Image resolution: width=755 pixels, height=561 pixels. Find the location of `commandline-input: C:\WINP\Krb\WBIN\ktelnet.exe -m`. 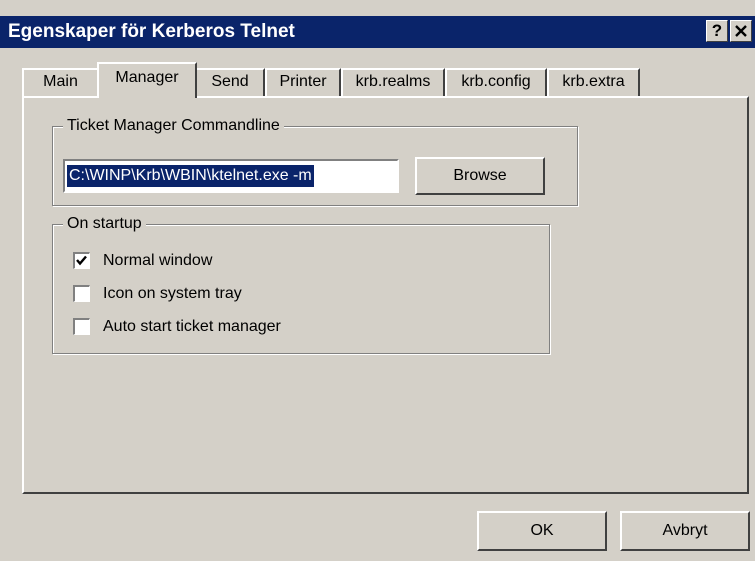

commandline-input: C:\WINP\Krb\WBIN\ktelnet.exe -m is located at coordinates (231, 176).